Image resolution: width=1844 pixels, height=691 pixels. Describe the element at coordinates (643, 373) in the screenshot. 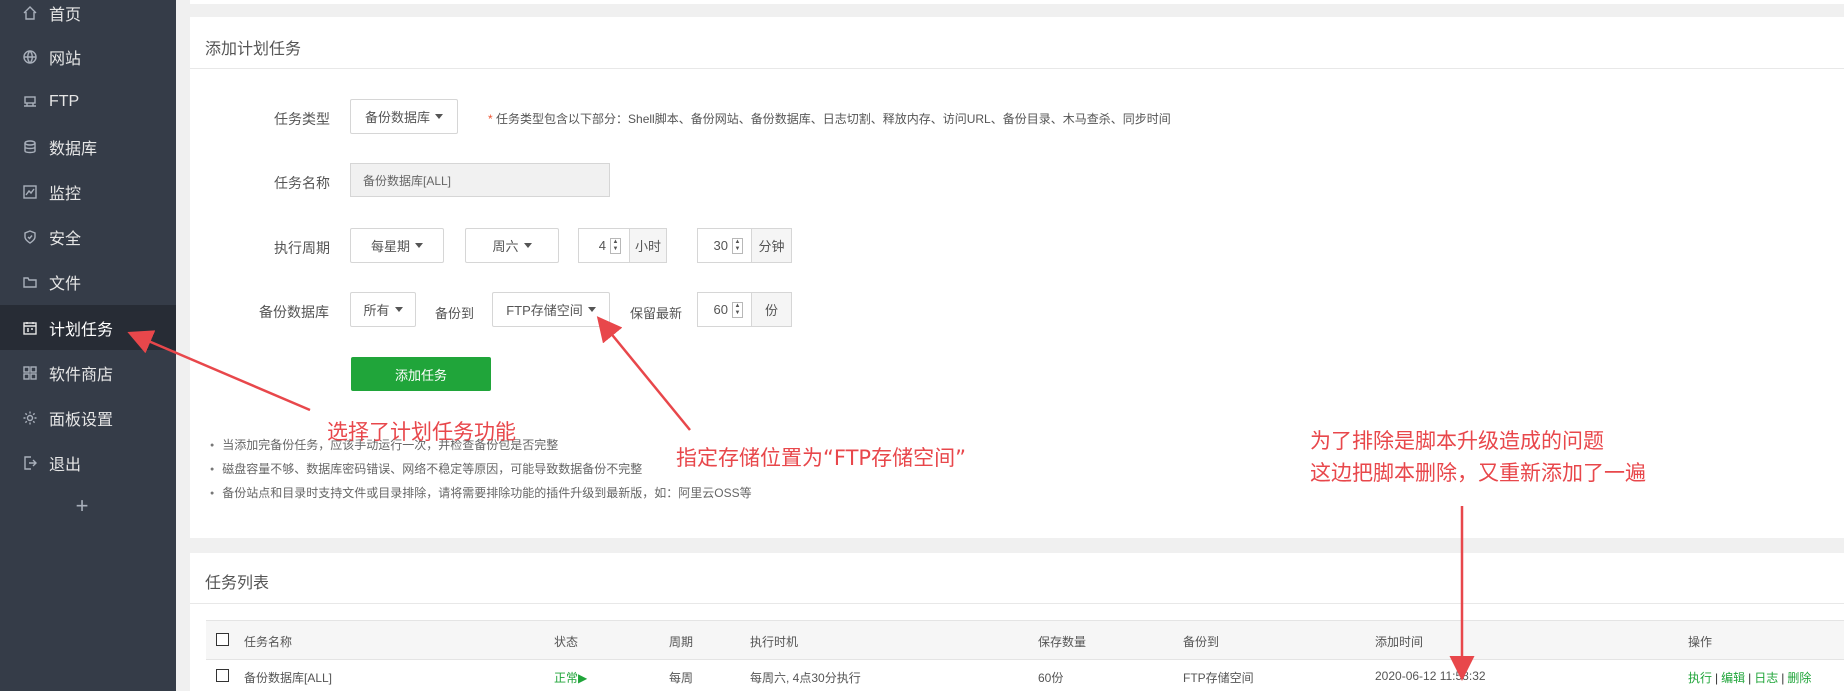

I see `arrow-to-storage` at that location.